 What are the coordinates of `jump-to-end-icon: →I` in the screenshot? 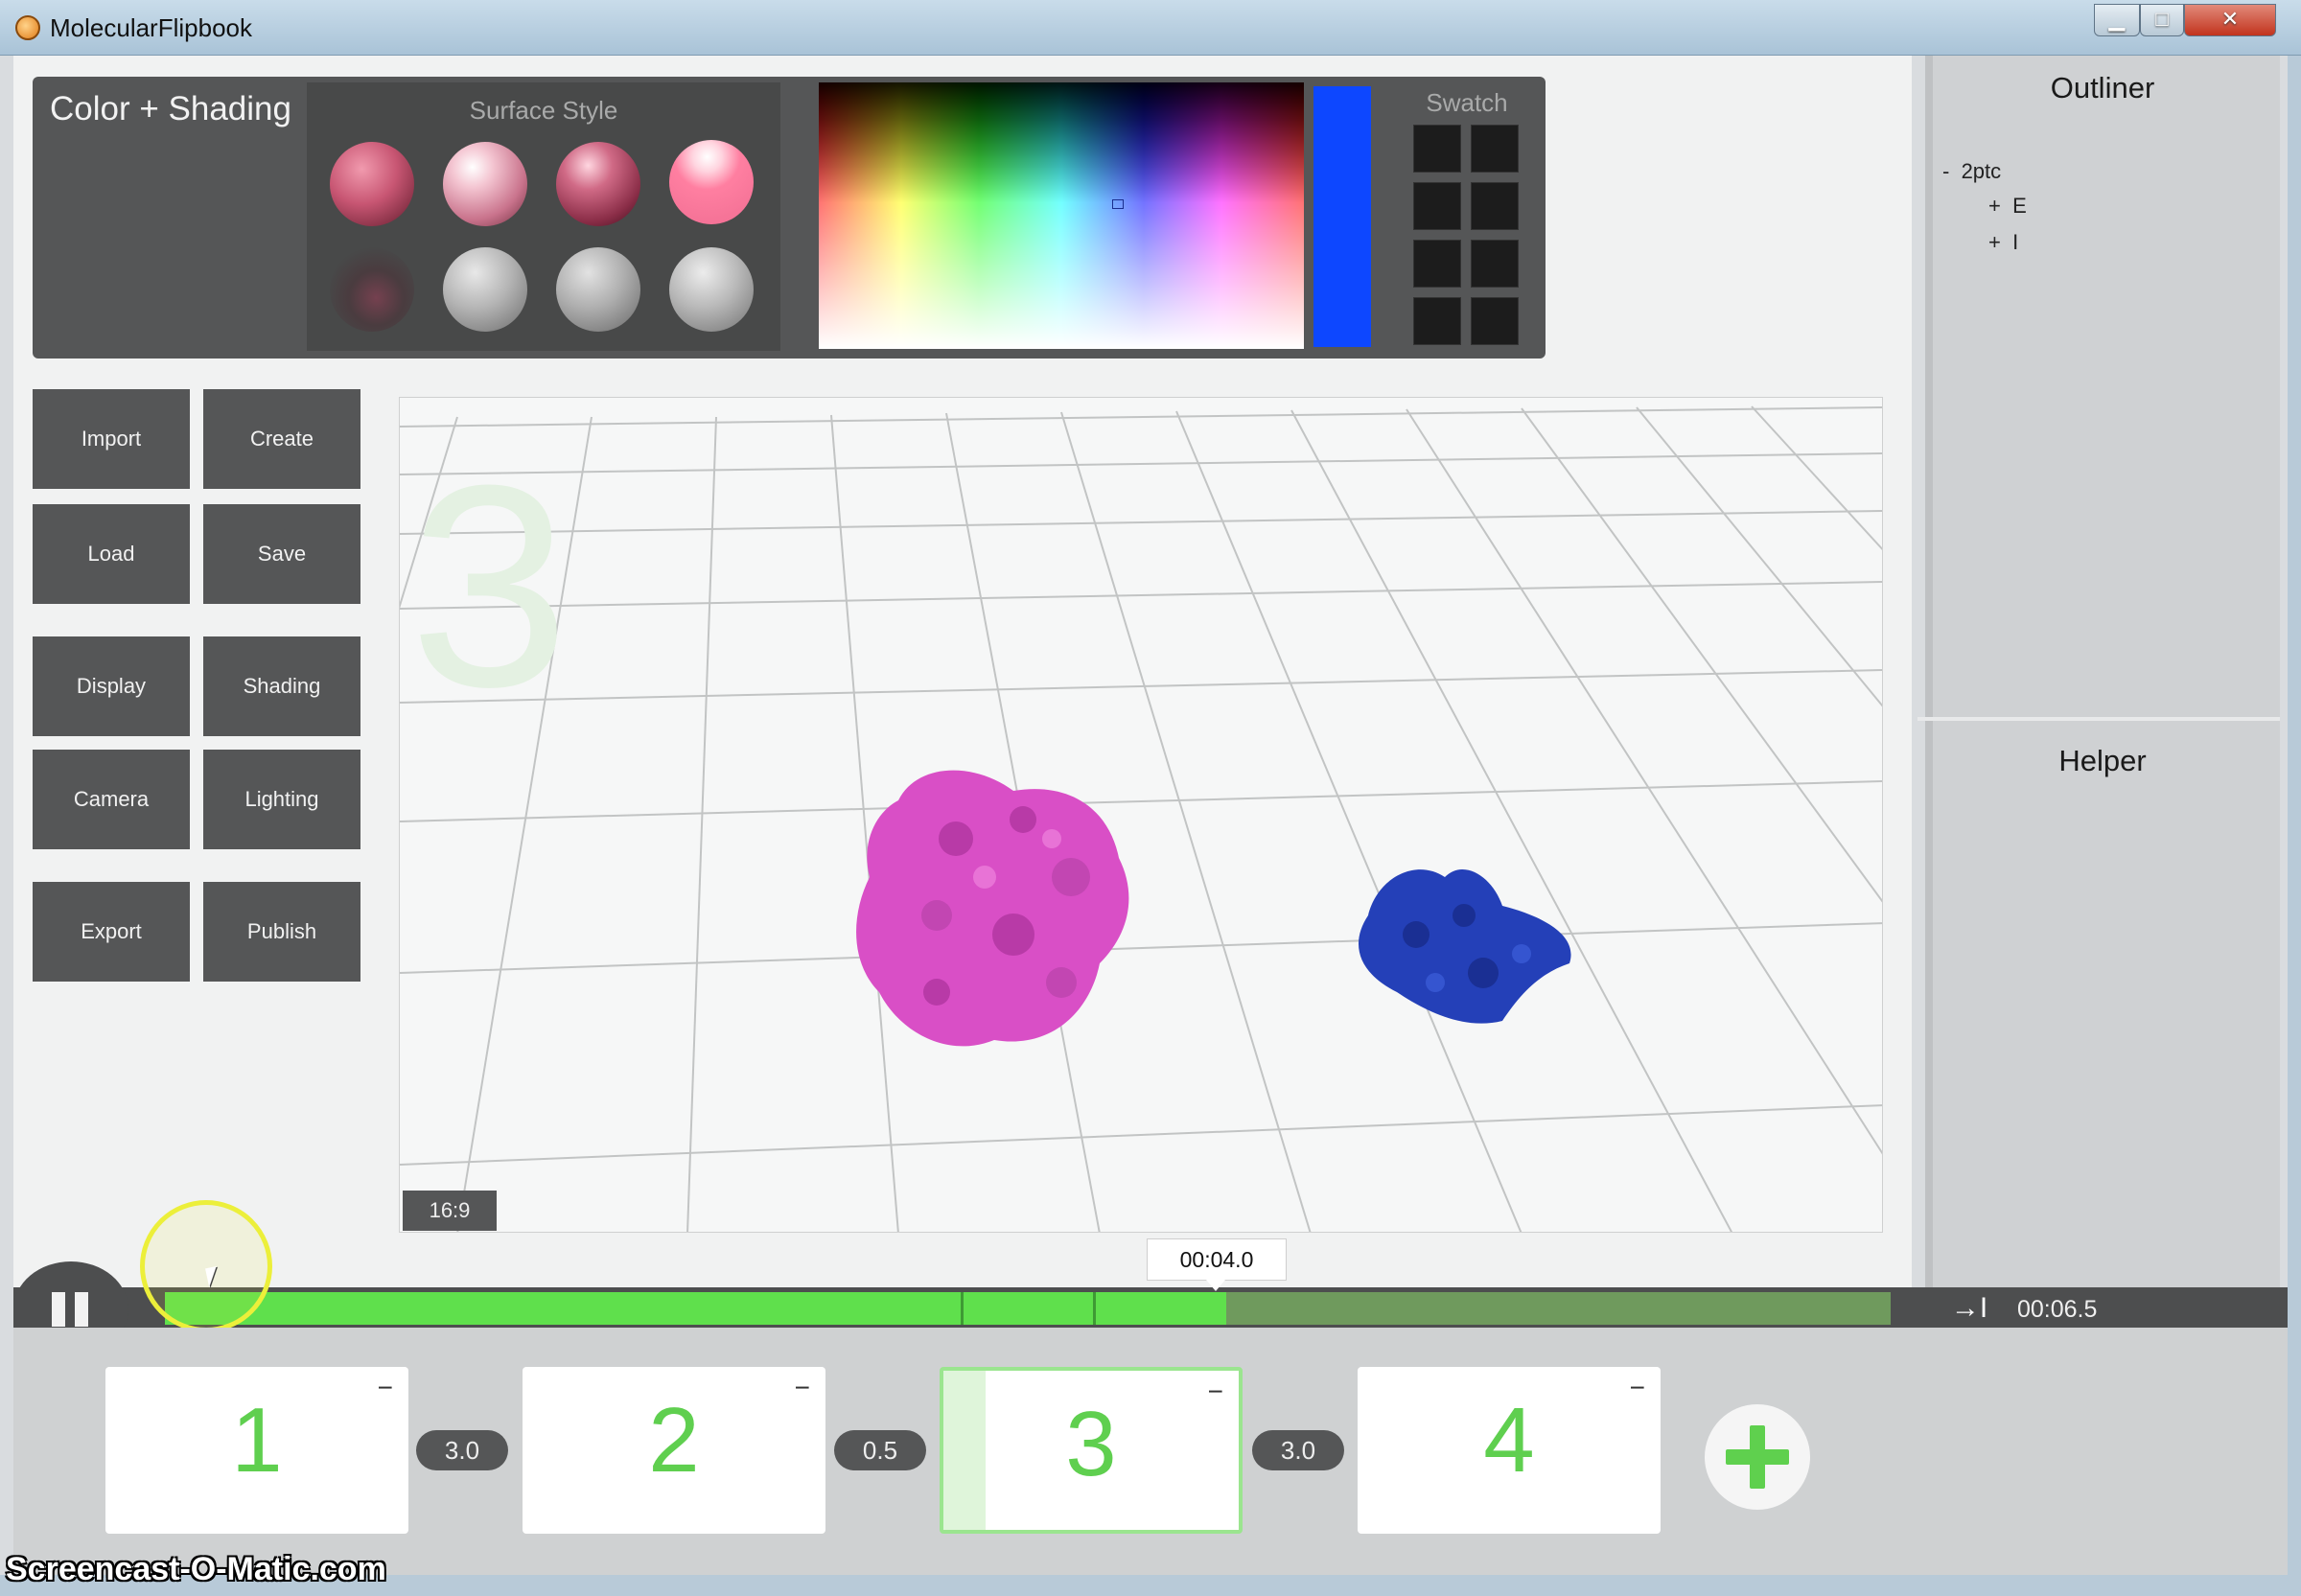 It's located at (1969, 1308).